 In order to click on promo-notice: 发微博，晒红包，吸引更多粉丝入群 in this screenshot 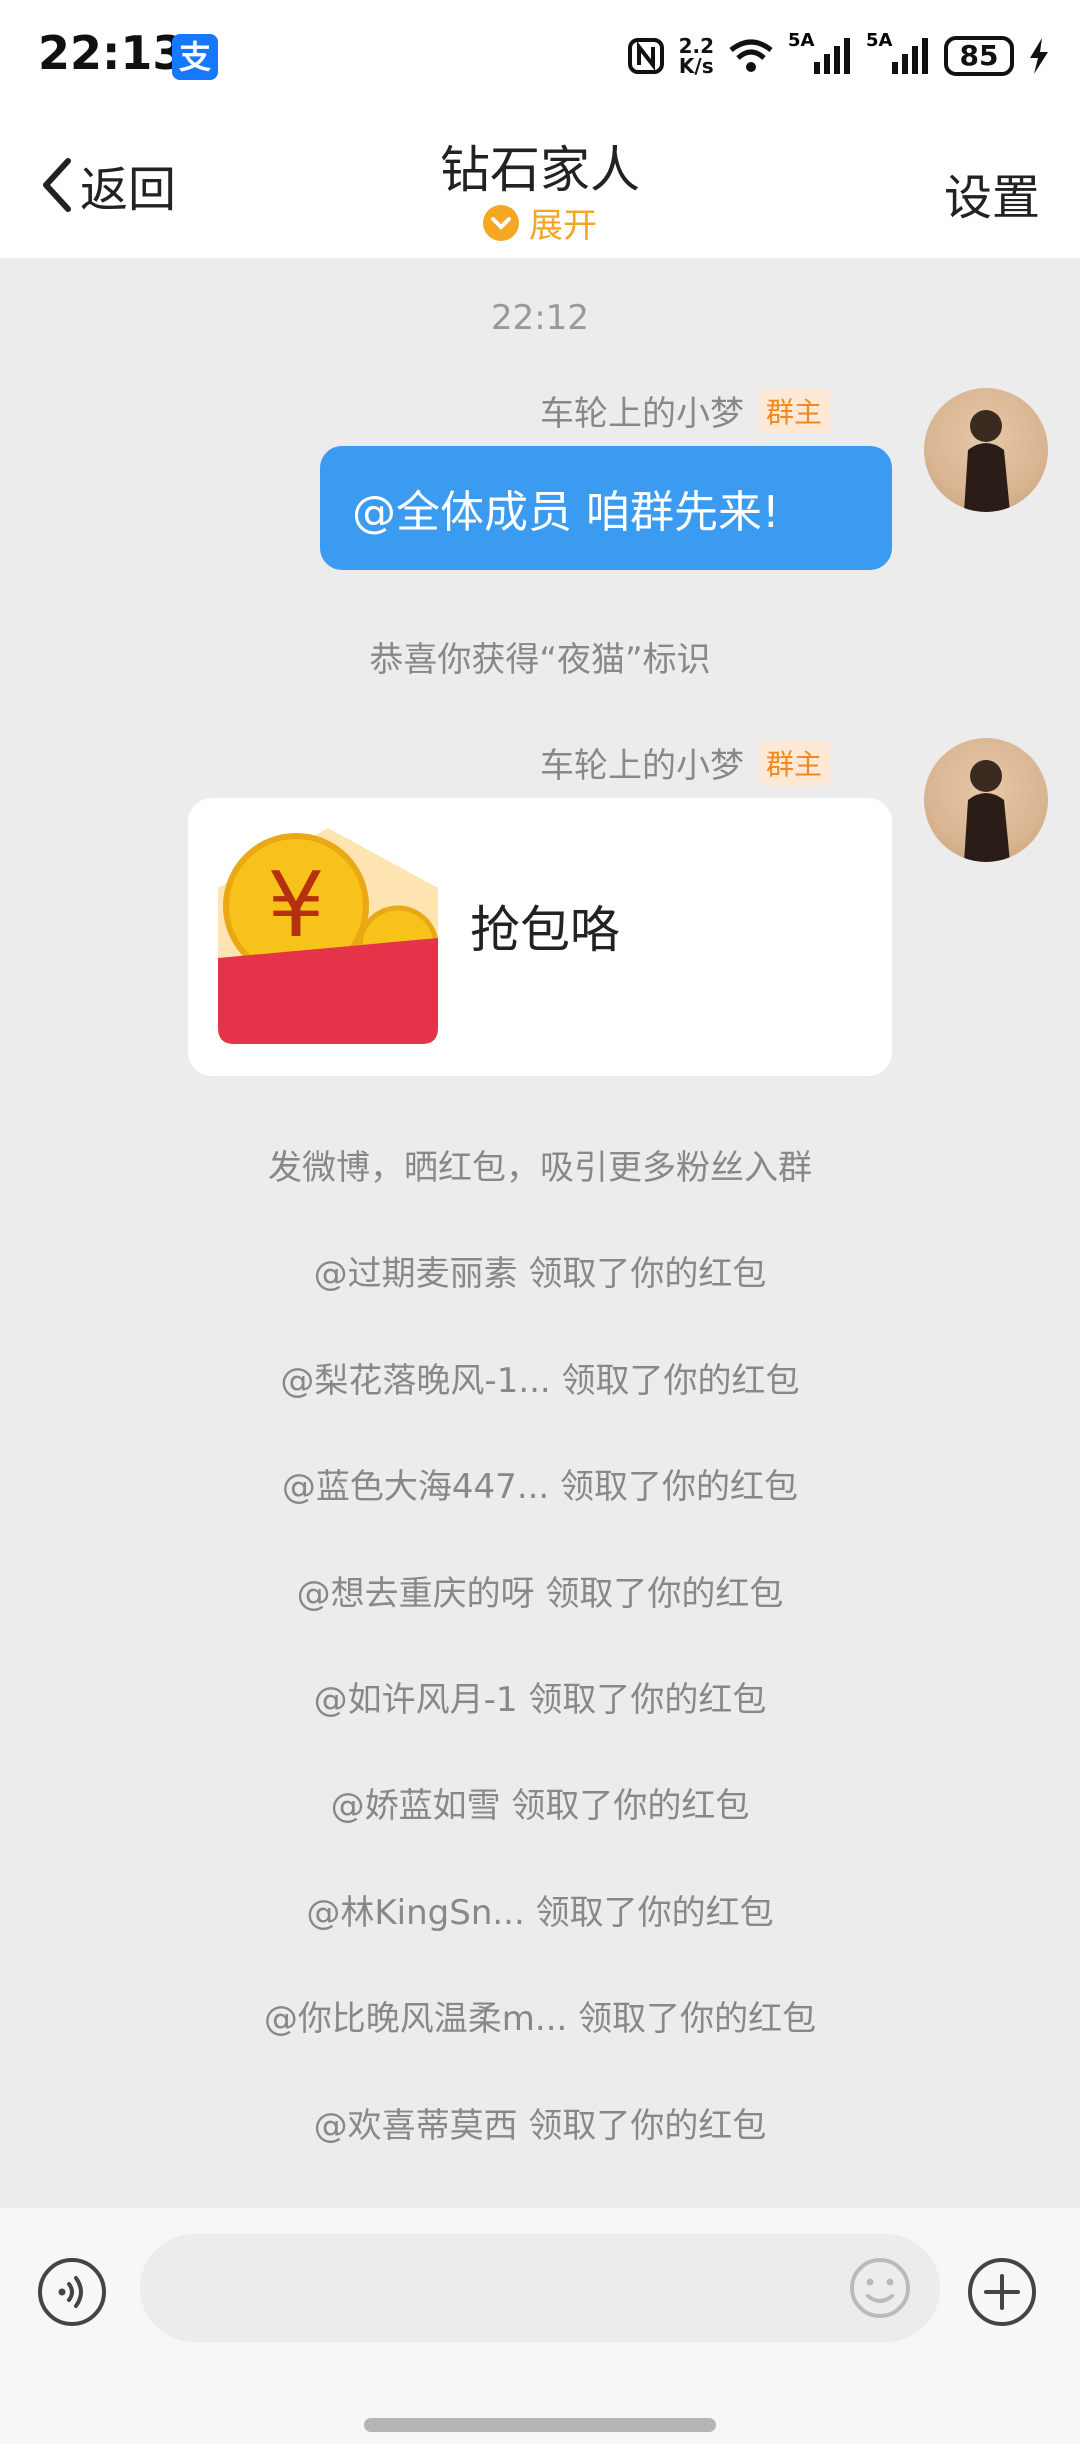, I will do `click(540, 1168)`.